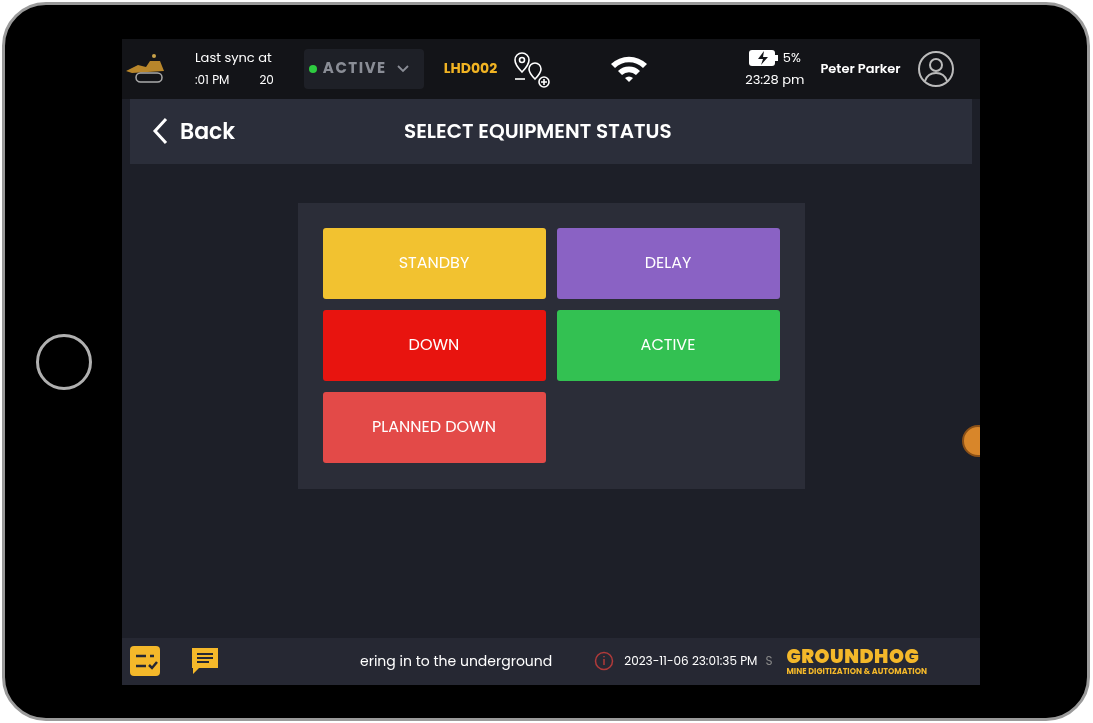  I want to click on info-icon, so click(604, 661).